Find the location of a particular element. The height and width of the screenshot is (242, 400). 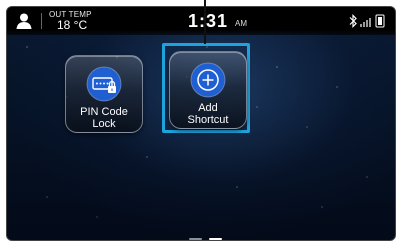

status-icons is located at coordinates (367, 21).